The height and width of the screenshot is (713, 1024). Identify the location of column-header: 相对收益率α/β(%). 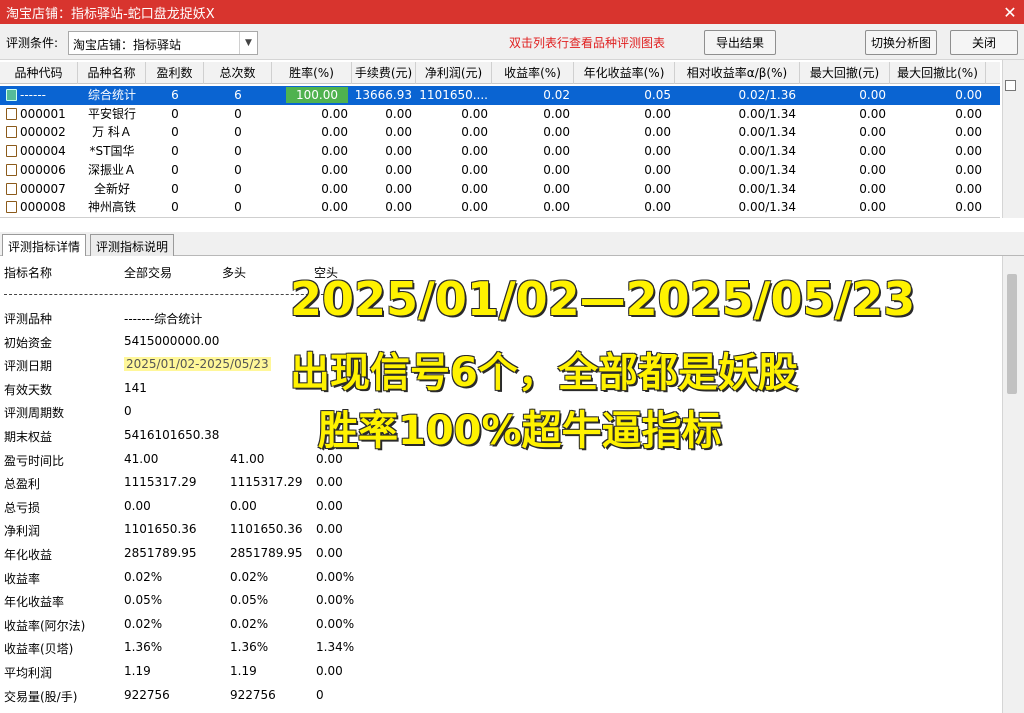
(737, 73).